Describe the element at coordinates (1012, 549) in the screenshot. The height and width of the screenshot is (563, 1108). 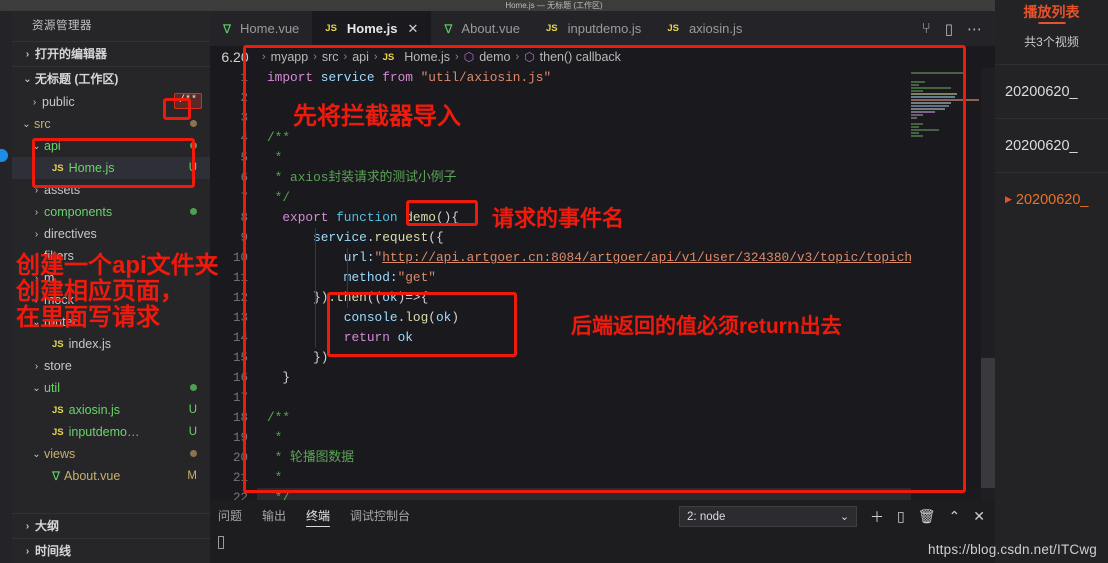
I see `watermark: https://blog.csdn.net/ITCwg` at that location.